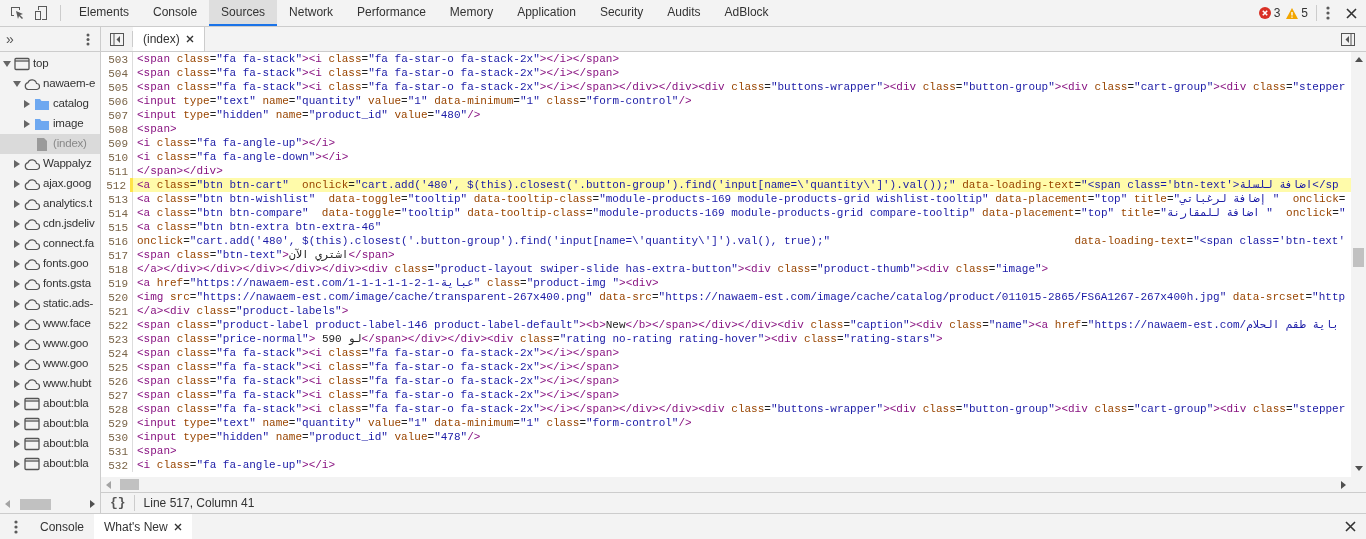 The width and height of the screenshot is (1366, 539). What do you see at coordinates (118, 74) in the screenshot?
I see `line-number: 504` at bounding box center [118, 74].